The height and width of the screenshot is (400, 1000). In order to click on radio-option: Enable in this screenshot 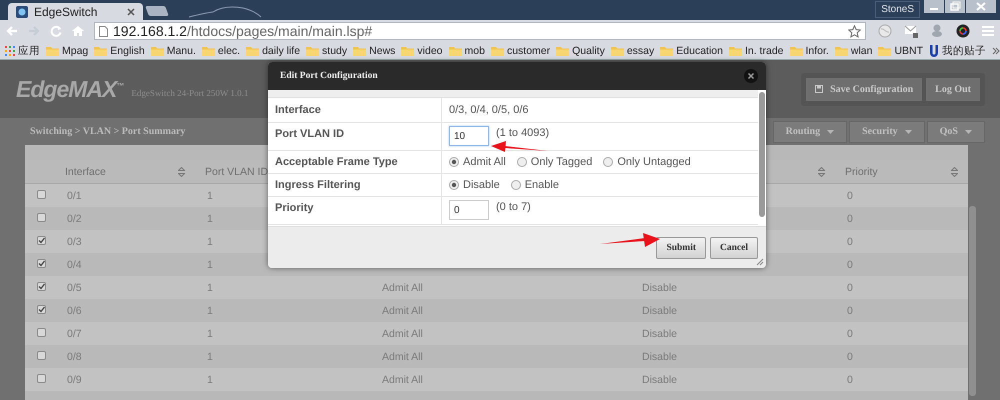, I will do `click(534, 185)`.